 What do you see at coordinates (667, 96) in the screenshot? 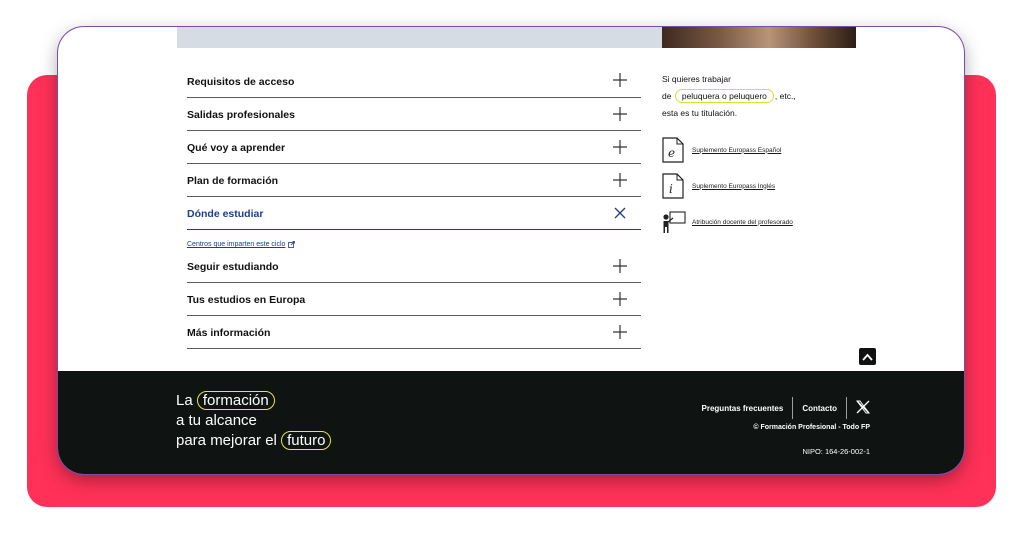
I see `promo-prefix: de` at bounding box center [667, 96].